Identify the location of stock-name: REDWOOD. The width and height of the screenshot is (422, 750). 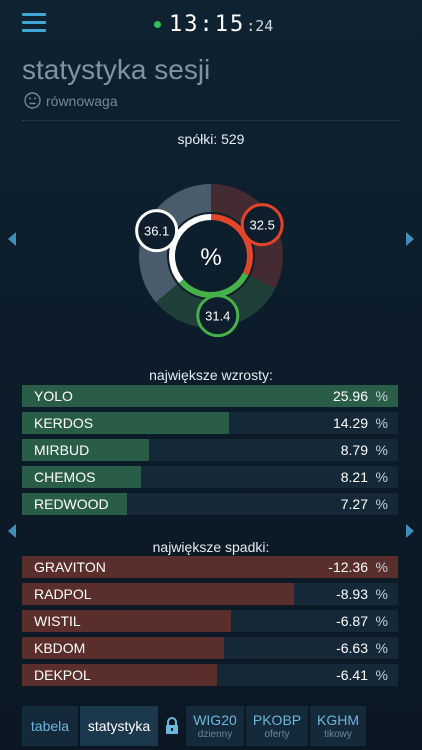
(71, 504).